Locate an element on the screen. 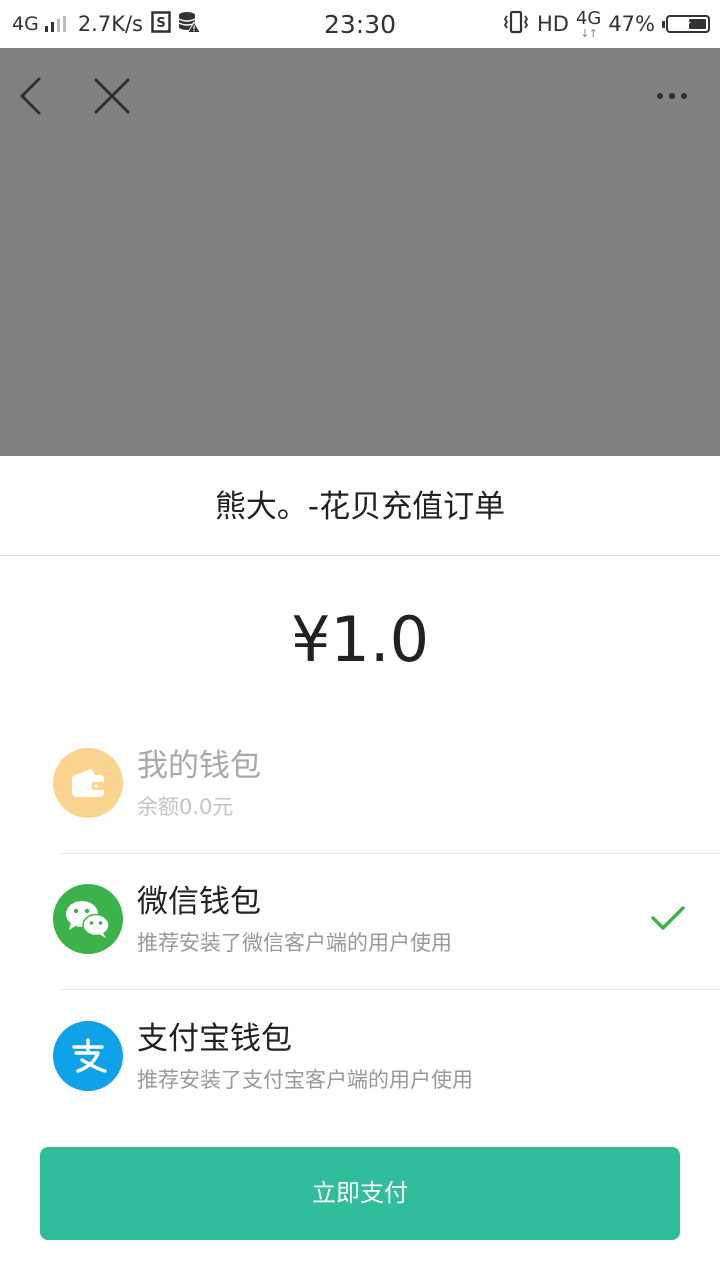  vibrate-icon is located at coordinates (516, 24).